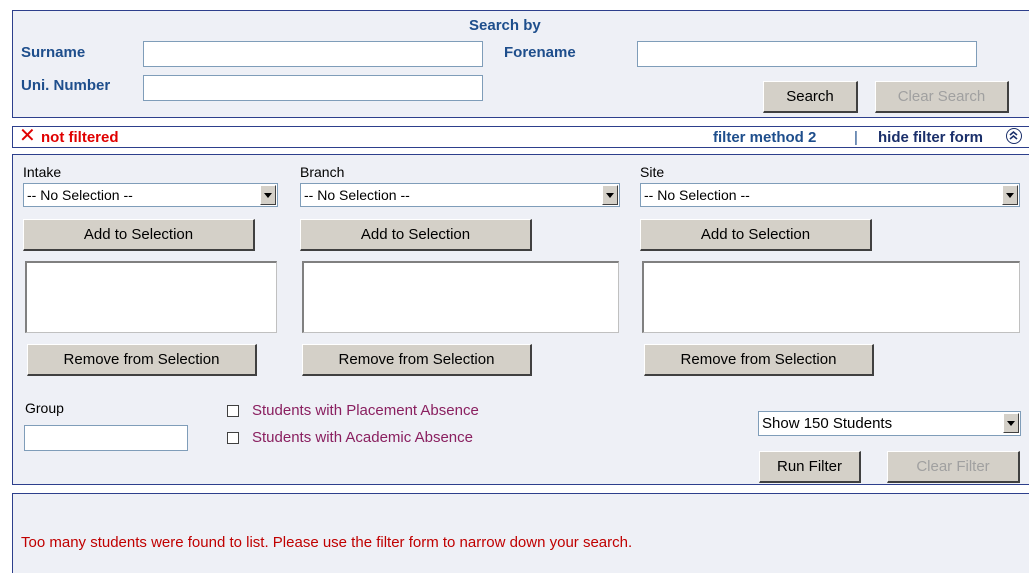 This screenshot has width=1029, height=573. I want to click on site-add-button: Add to Selection, so click(756, 235).